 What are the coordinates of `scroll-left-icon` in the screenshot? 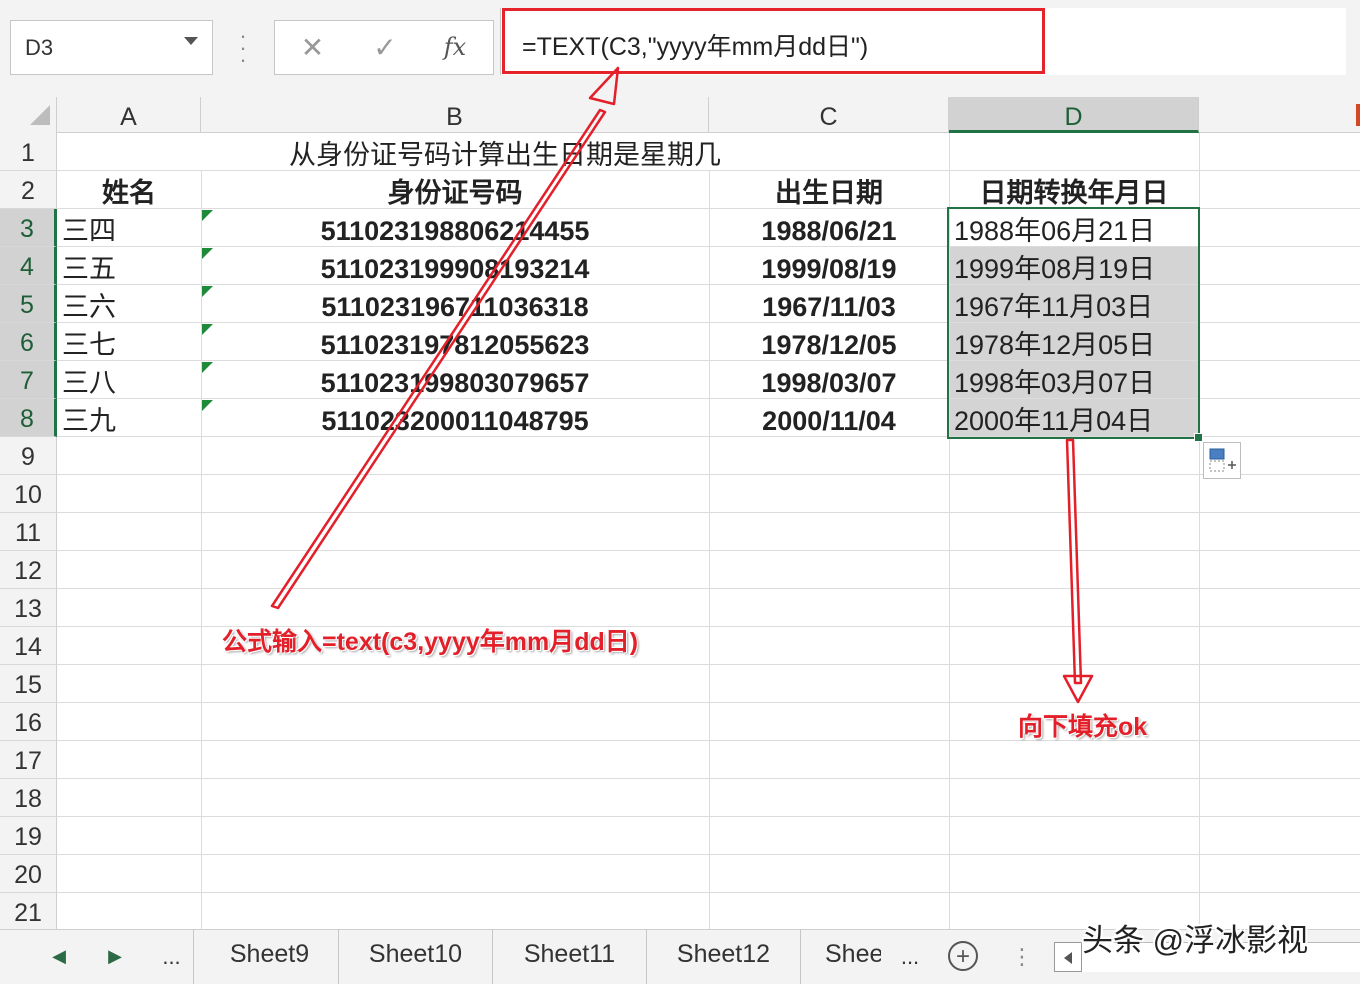 It's located at (1068, 958).